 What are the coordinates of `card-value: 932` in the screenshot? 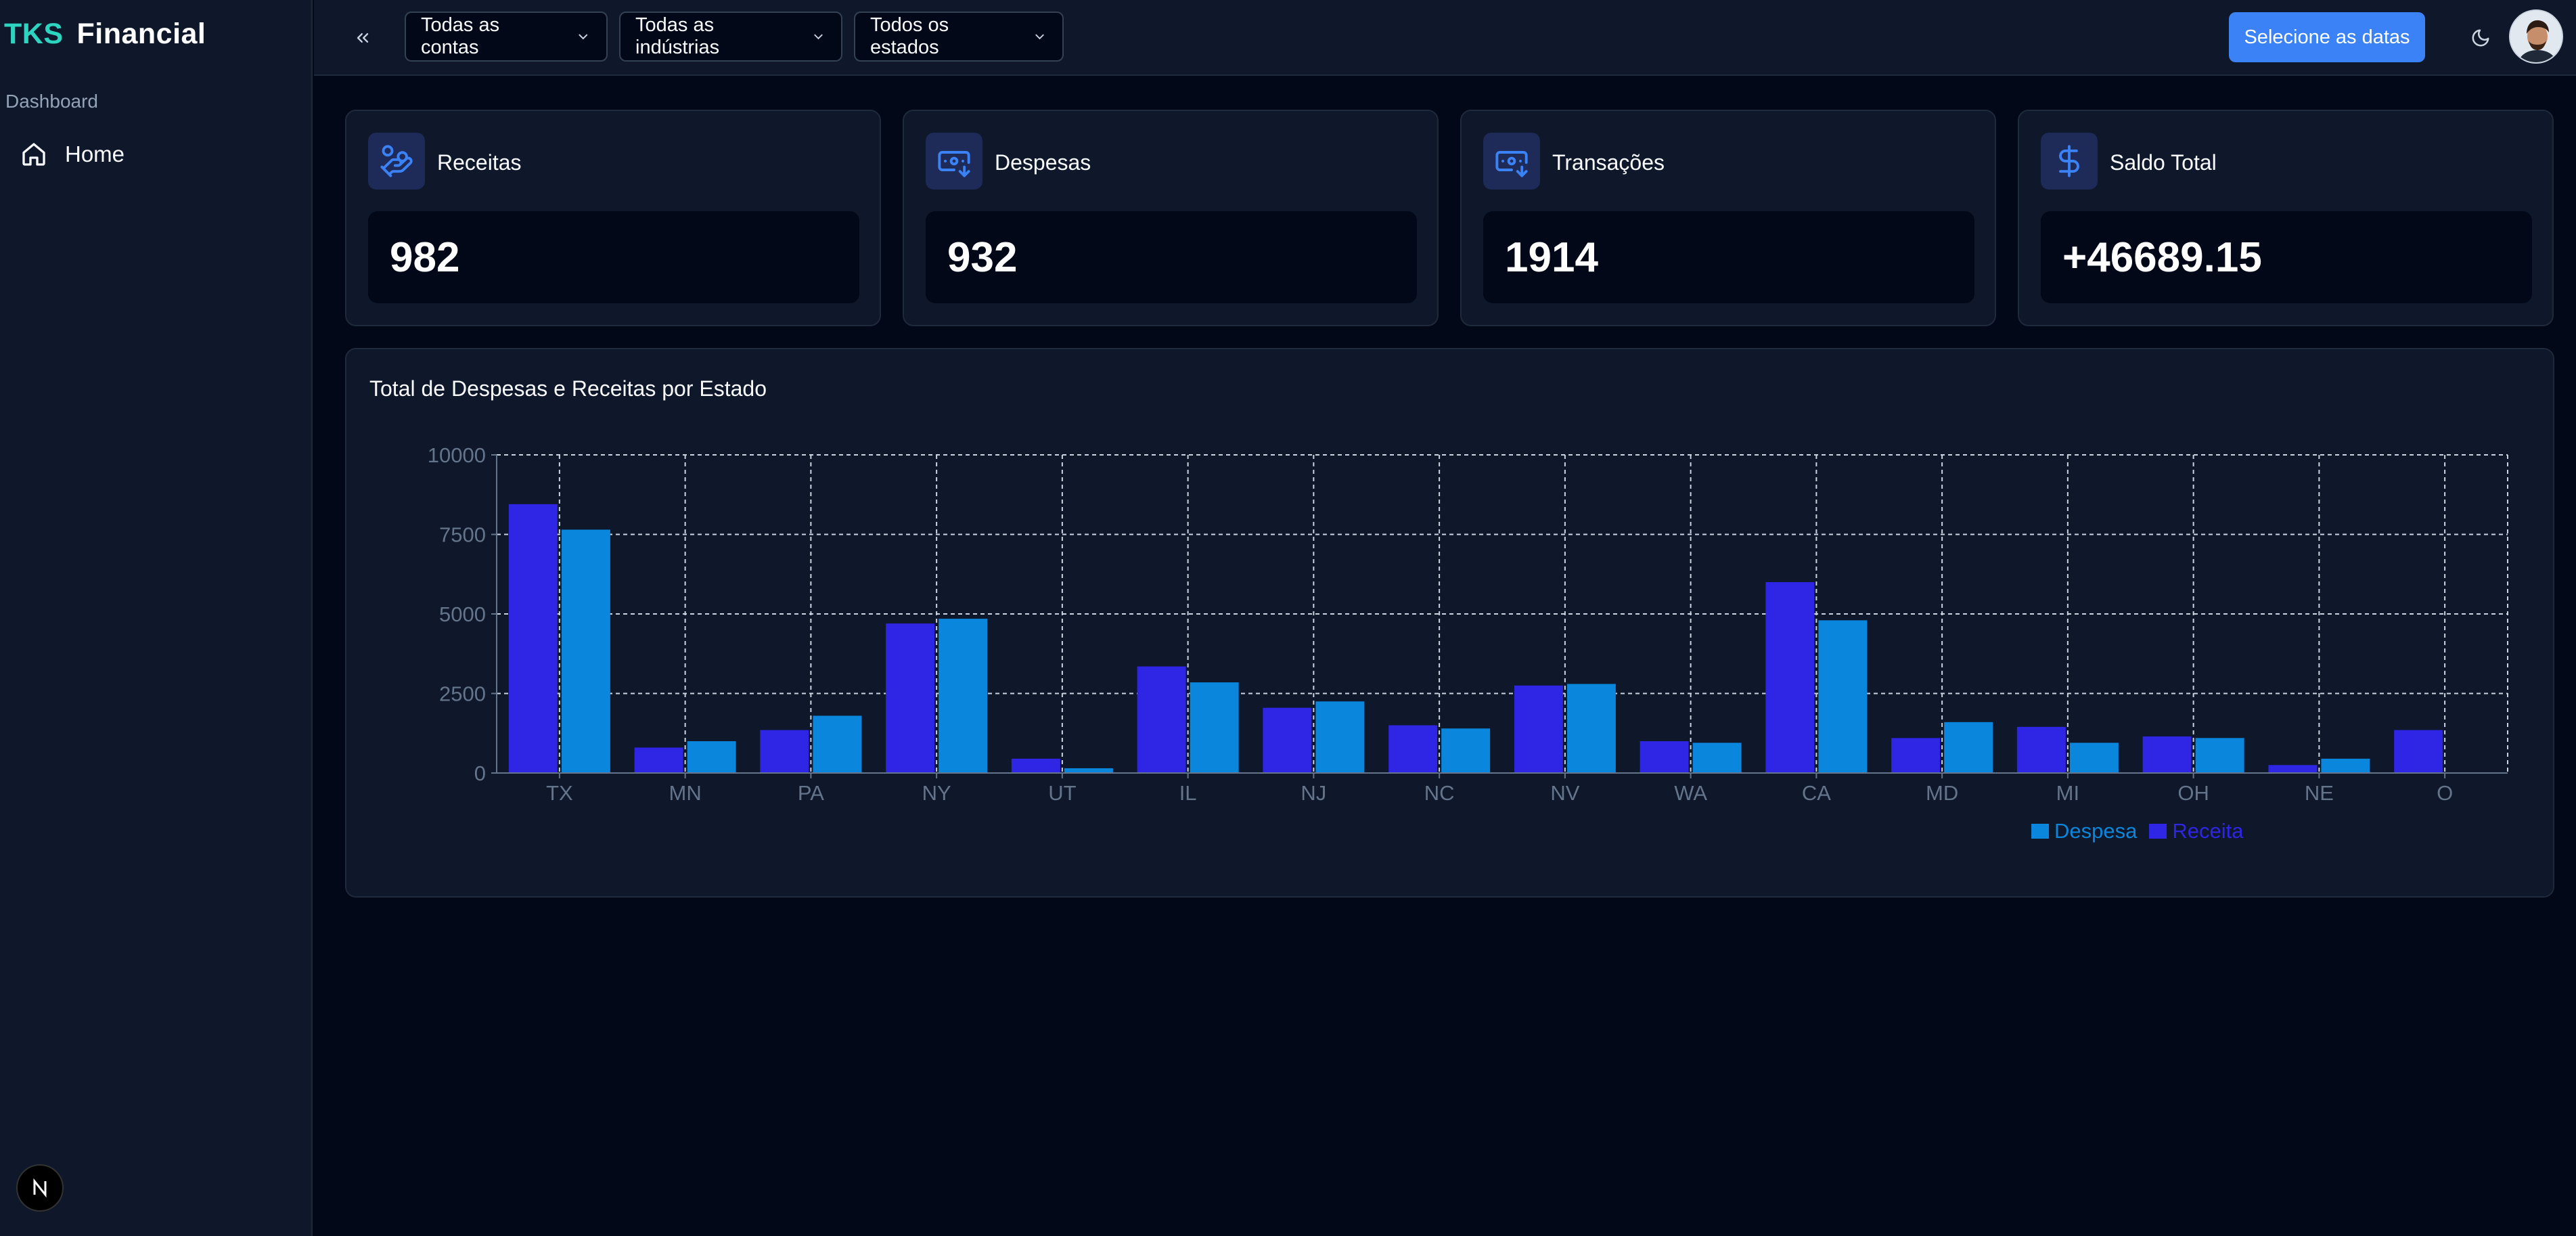 It's located at (1171, 257).